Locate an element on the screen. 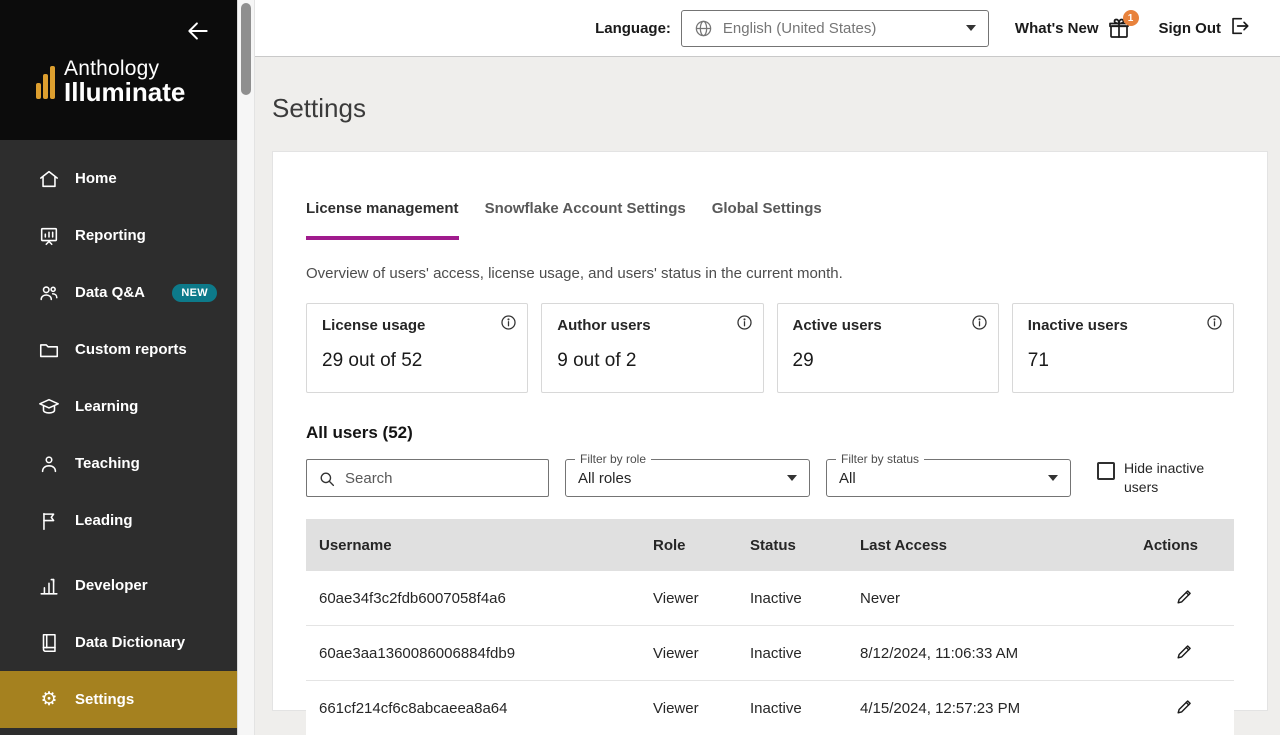  col-header-status: Status is located at coordinates (773, 545).